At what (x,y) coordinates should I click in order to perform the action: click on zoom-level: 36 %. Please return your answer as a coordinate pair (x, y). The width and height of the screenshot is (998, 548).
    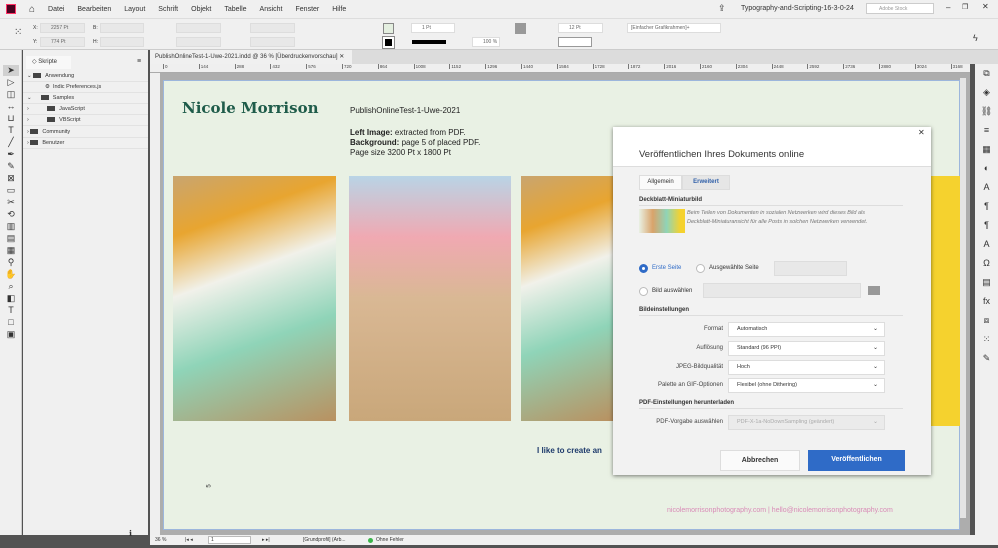
    Looking at the image, I should click on (160, 540).